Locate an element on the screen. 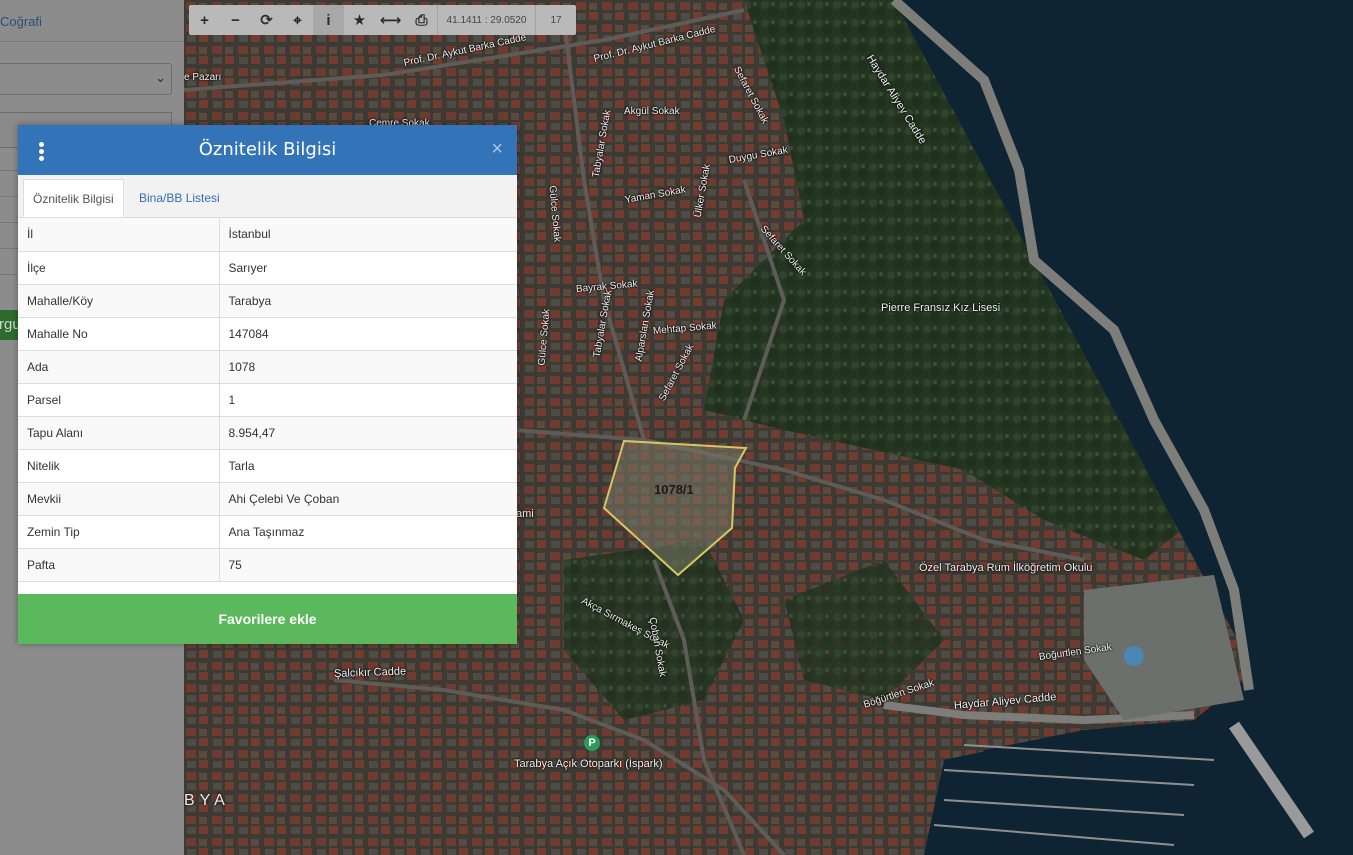  attribute-key: Mahalle No is located at coordinates (119, 334).